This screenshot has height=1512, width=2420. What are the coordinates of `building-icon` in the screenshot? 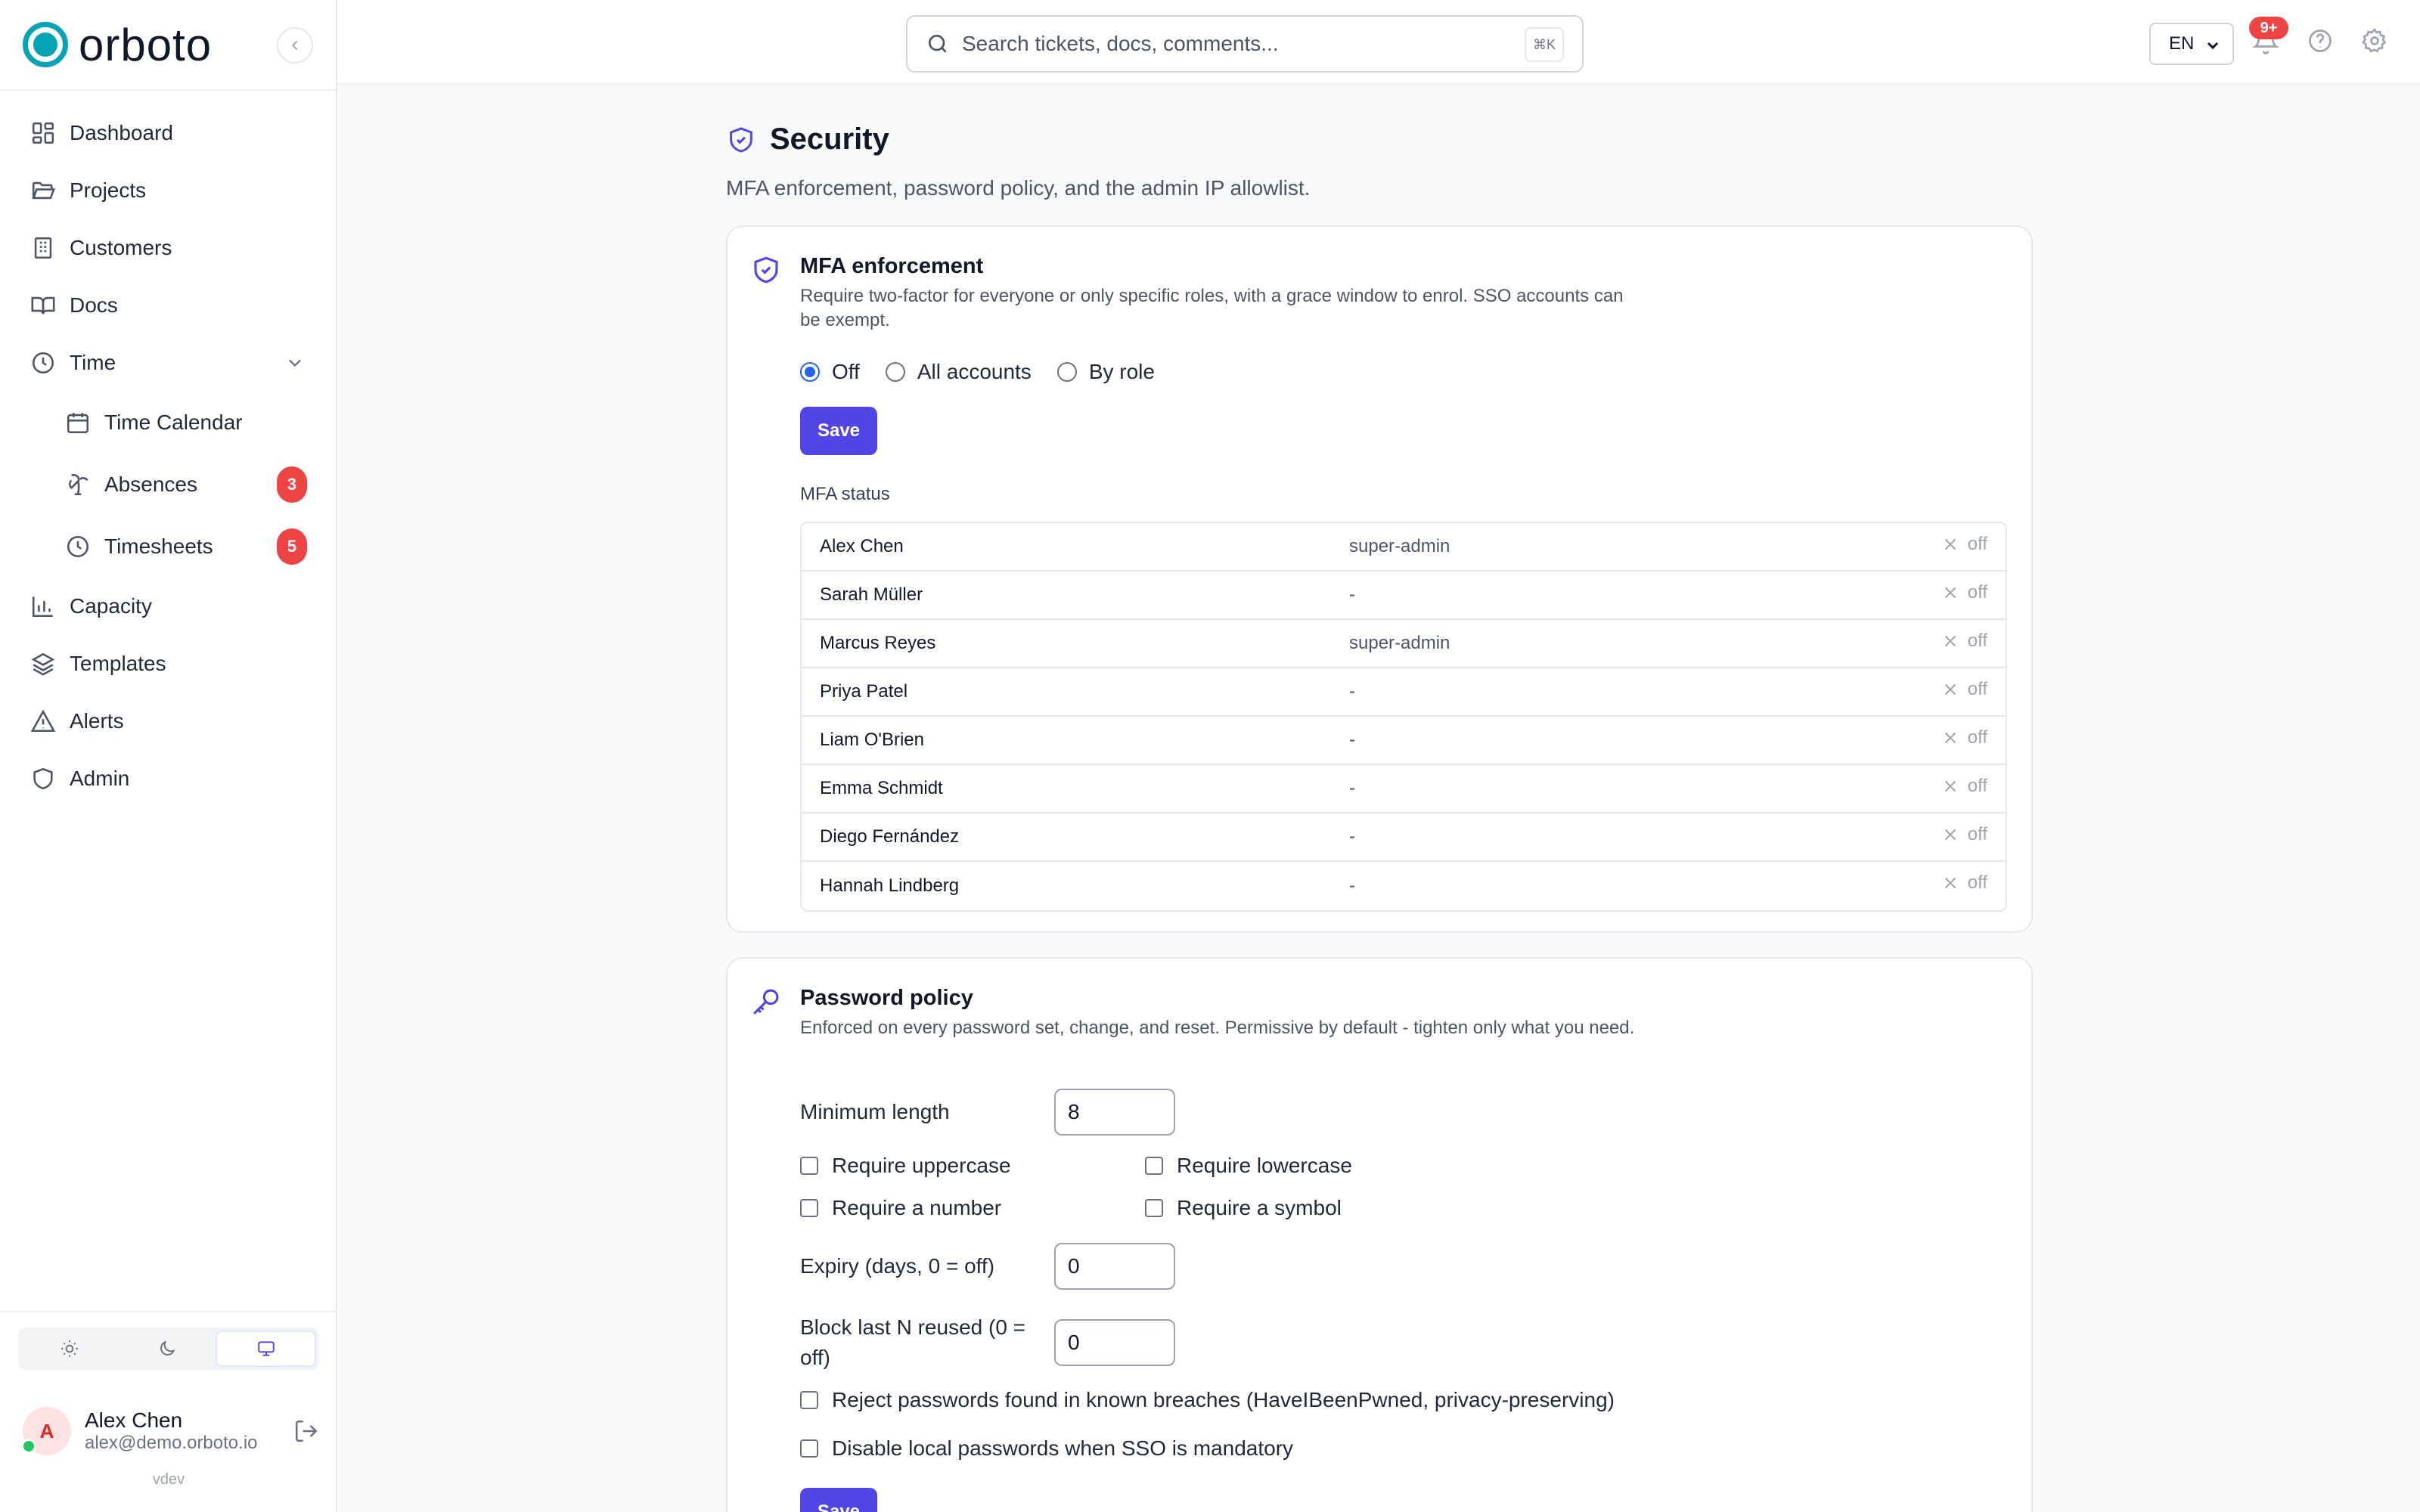 It's located at (43, 248).